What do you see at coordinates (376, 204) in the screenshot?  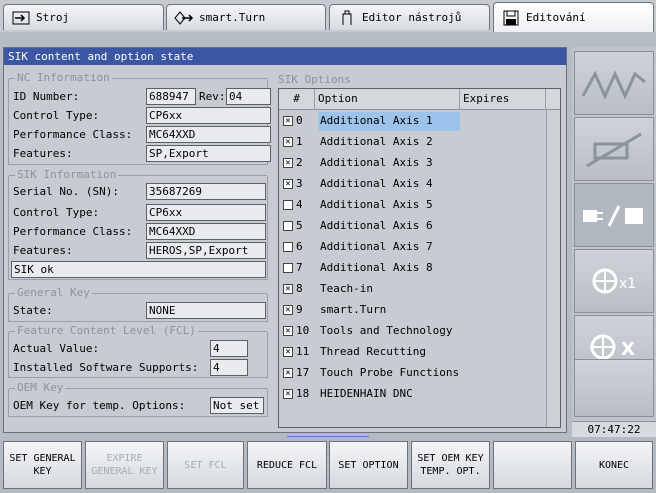 I see `option-name: Additional Axis 5` at bounding box center [376, 204].